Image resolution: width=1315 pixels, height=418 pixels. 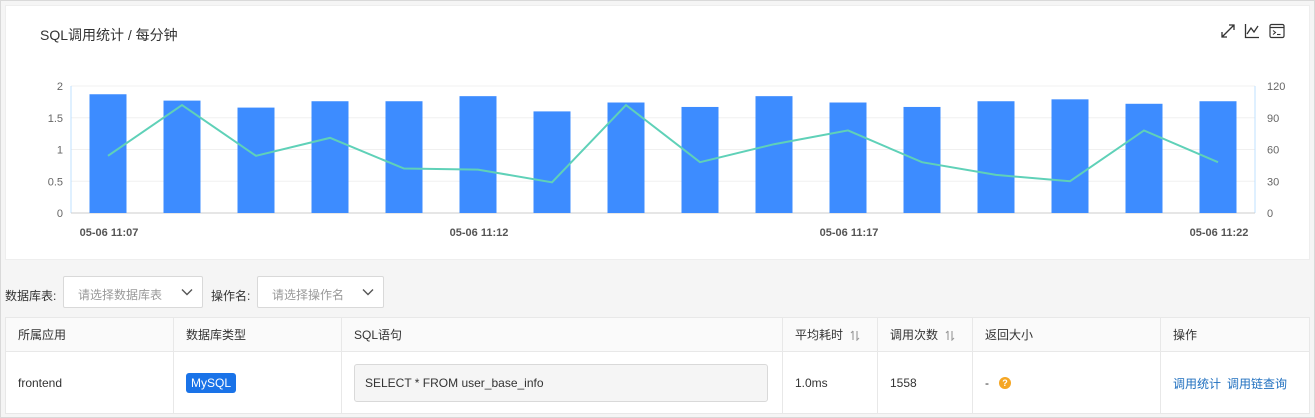 I want to click on header-return-size: 返回大小, so click(x=1067, y=335).